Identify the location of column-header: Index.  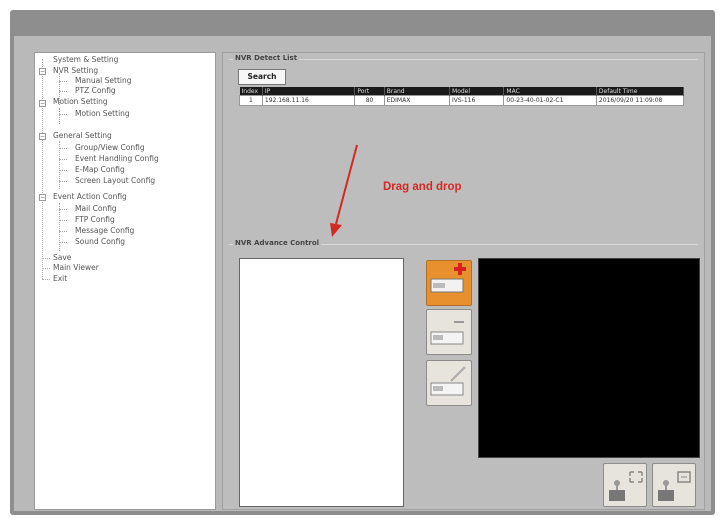
(251, 91).